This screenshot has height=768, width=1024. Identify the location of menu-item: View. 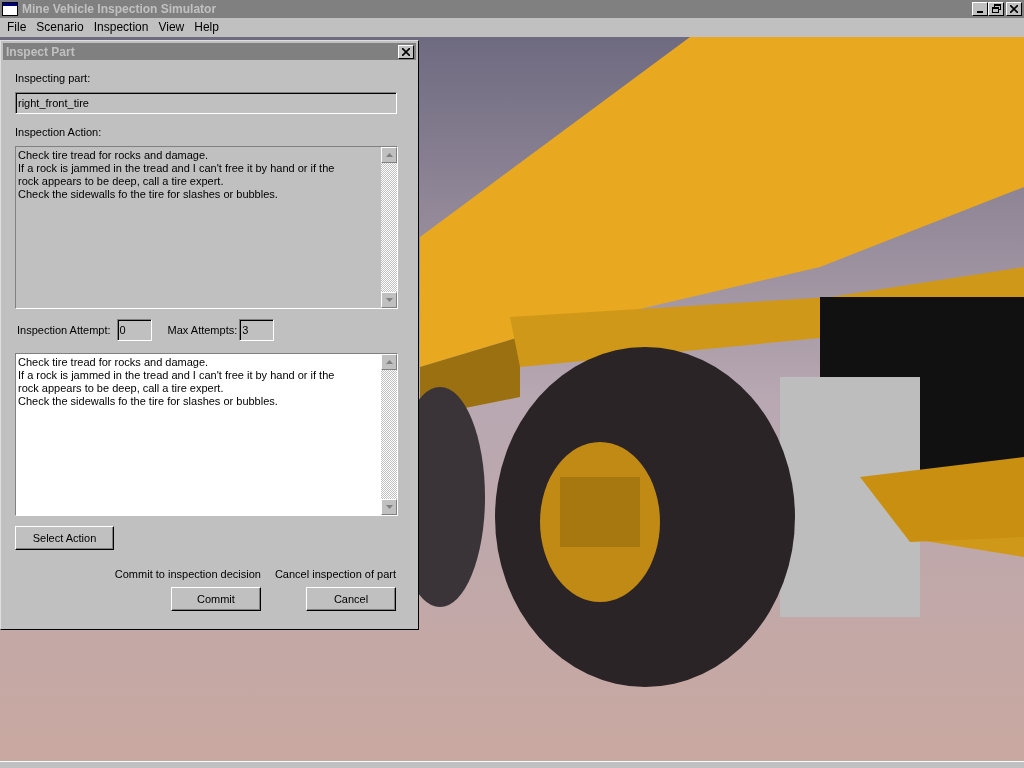
(171, 27).